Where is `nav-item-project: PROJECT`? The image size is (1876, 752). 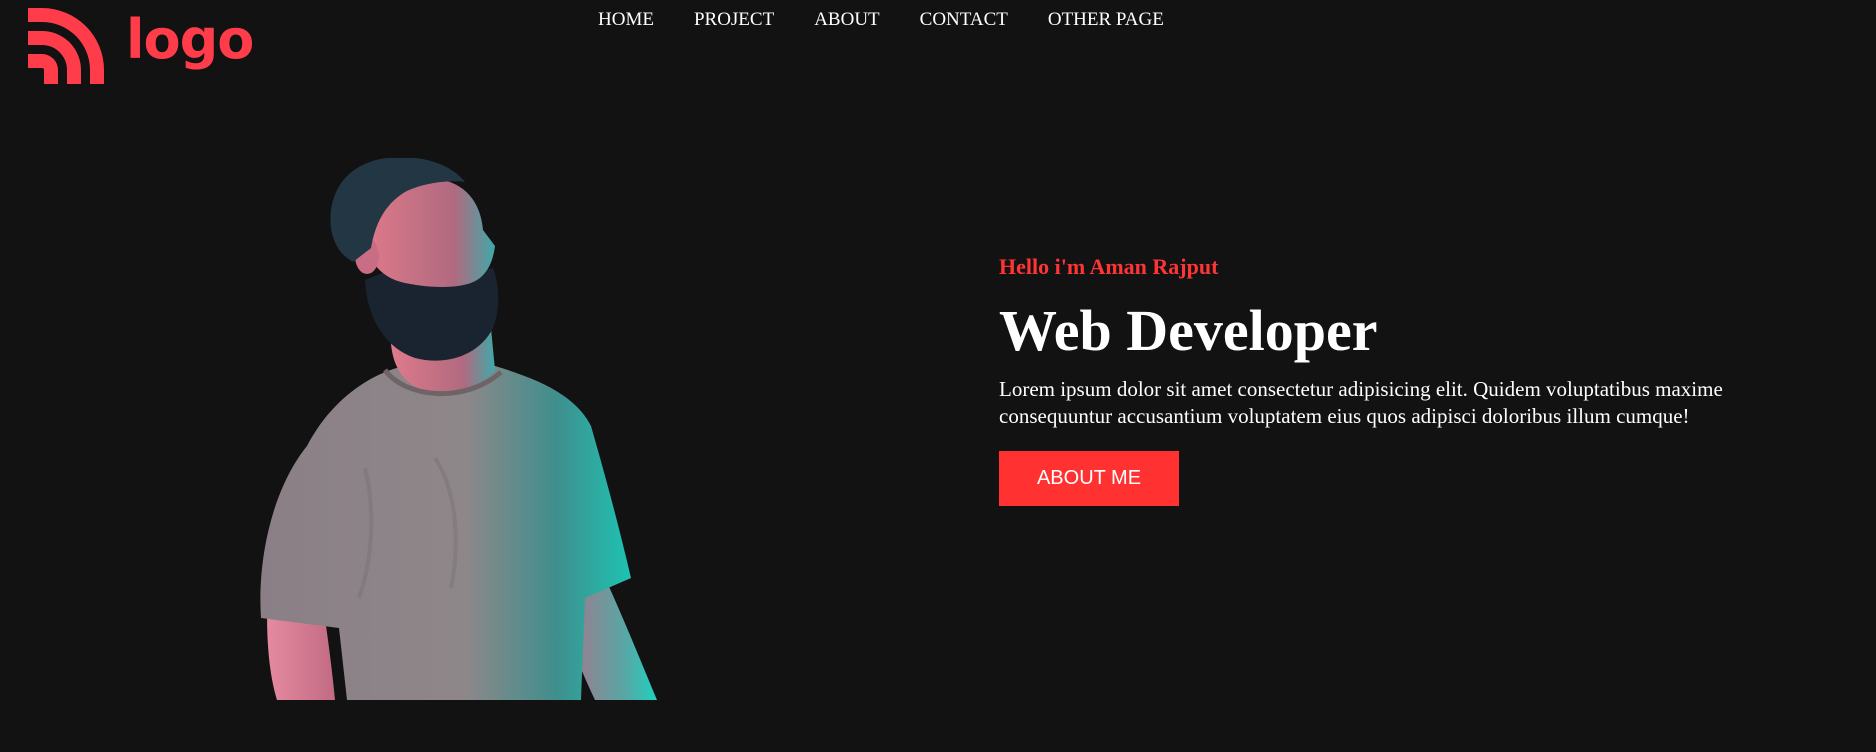 nav-item-project: PROJECT is located at coordinates (734, 20).